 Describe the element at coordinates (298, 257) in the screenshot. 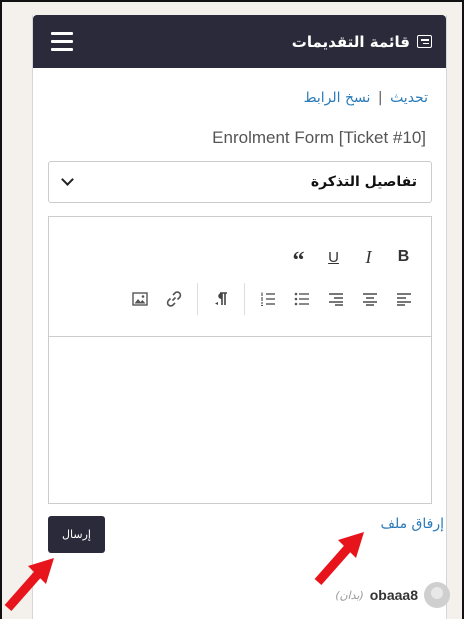

I see `blockquote-button: “` at that location.